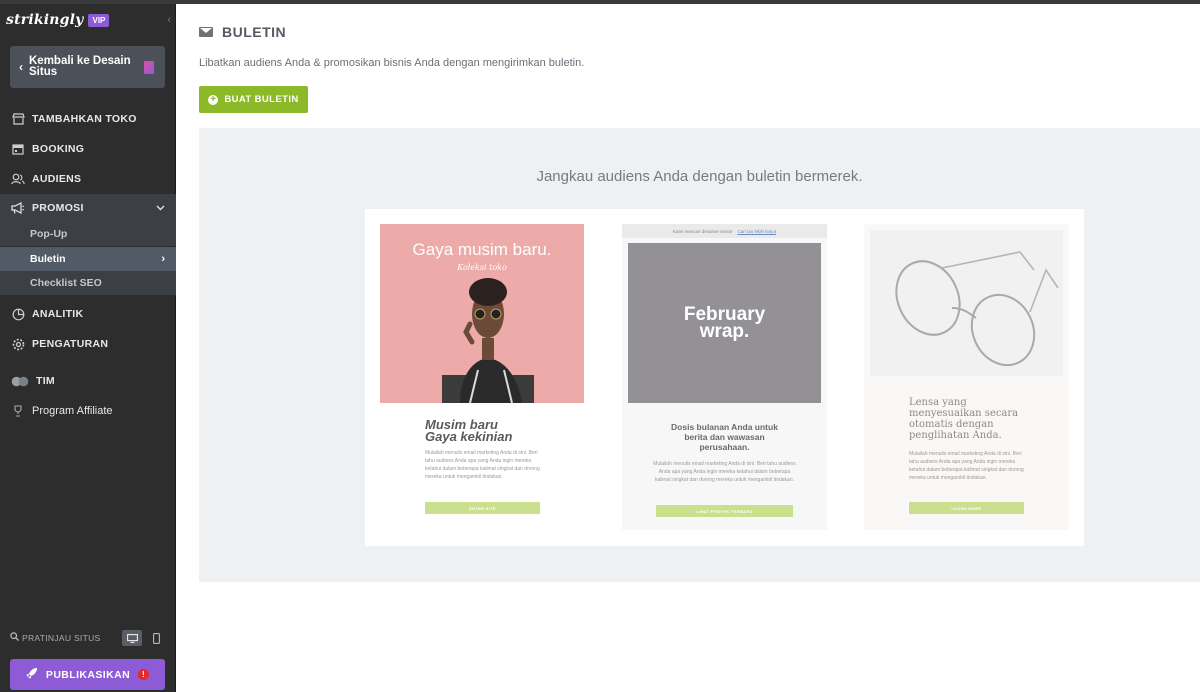 This screenshot has width=1200, height=692. What do you see at coordinates (88, 208) in the screenshot?
I see `sidebar-item-promotion: PROMOSI` at bounding box center [88, 208].